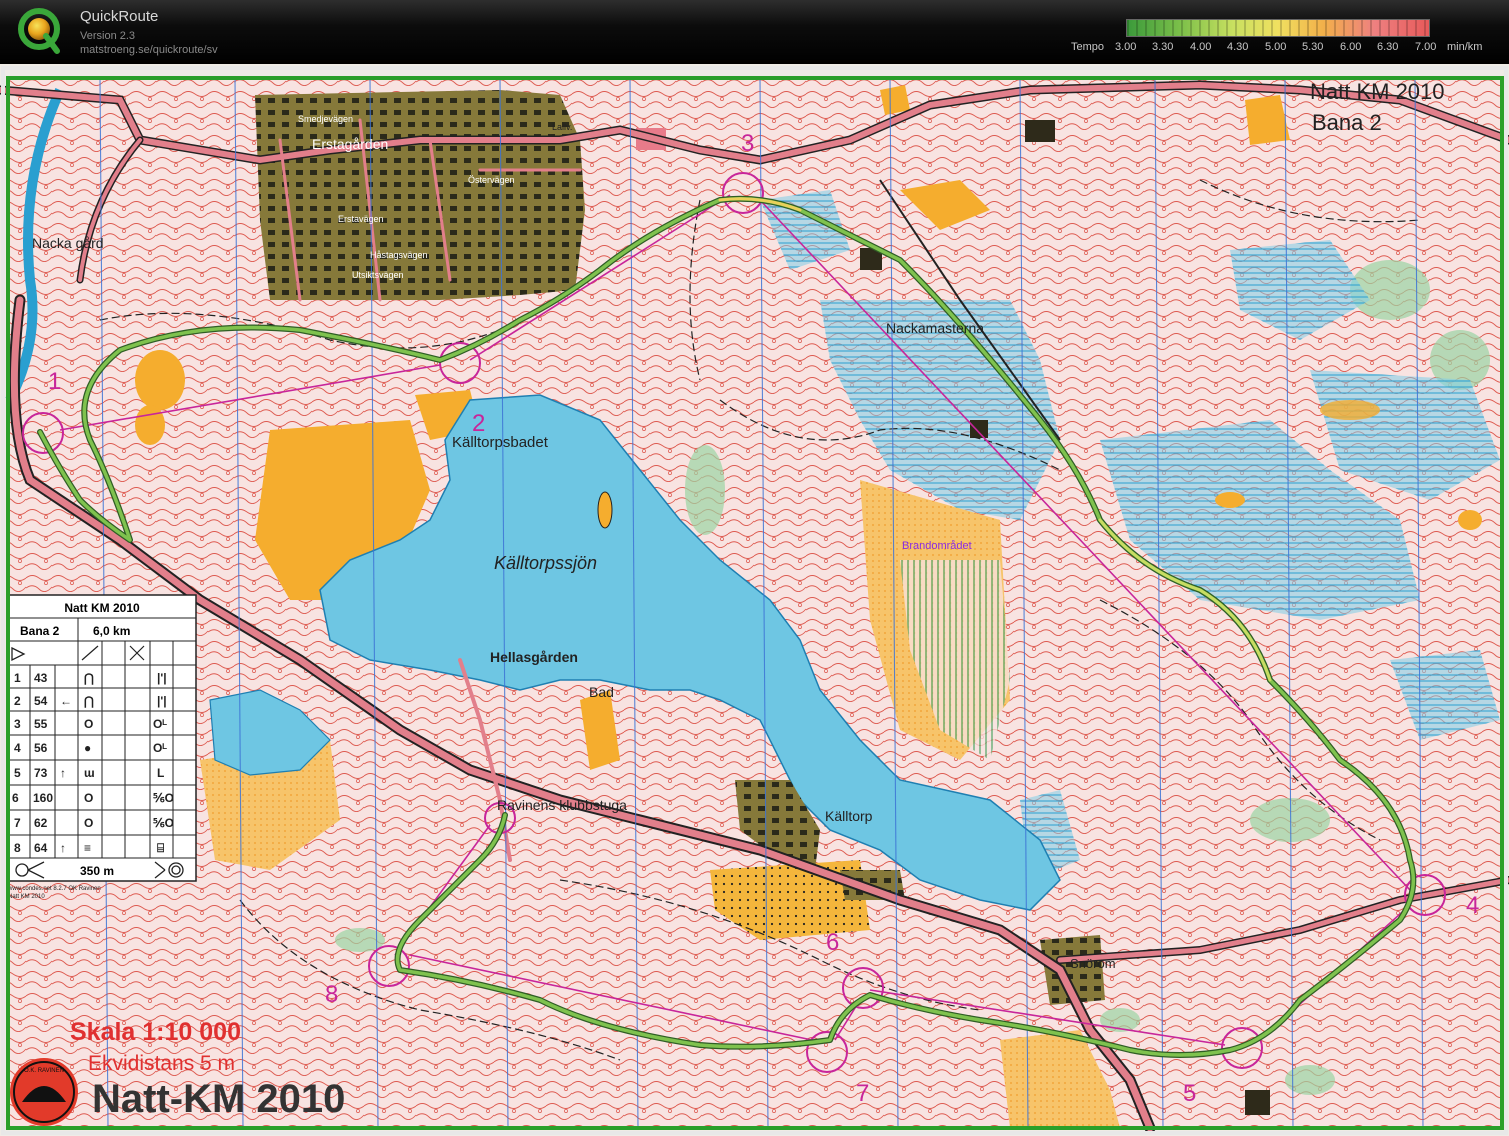 The height and width of the screenshot is (1136, 1509). Describe the element at coordinates (17, 823) in the screenshot. I see `row-number: 7` at that location.